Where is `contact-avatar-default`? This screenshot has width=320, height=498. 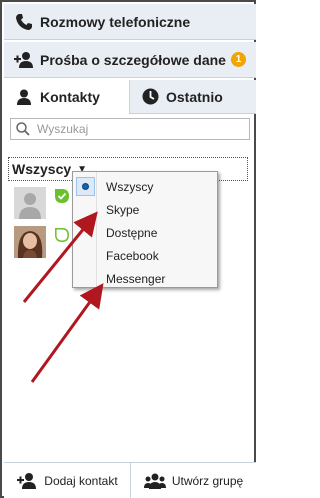
contact-avatar-default is located at coordinates (30, 203).